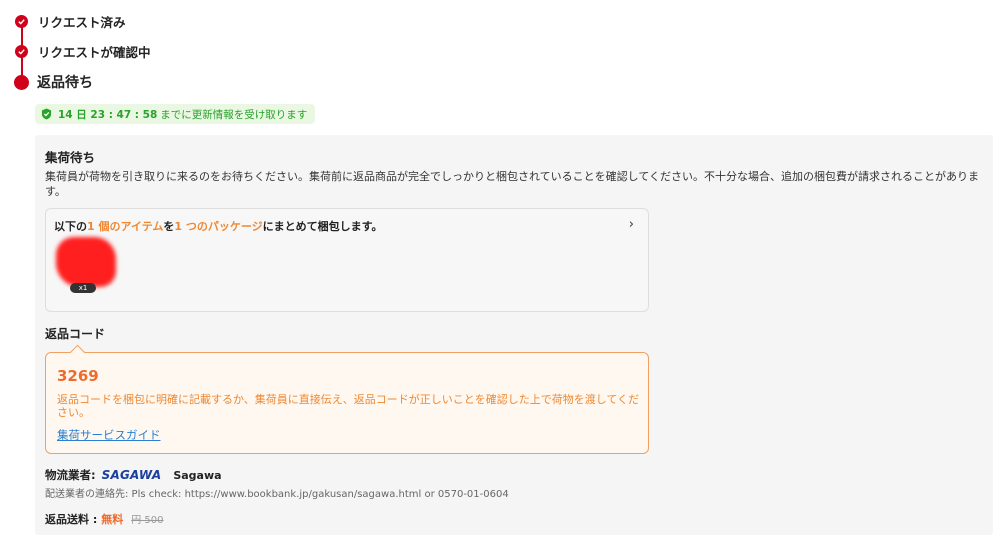  What do you see at coordinates (21, 82) in the screenshot?
I see `current-step-dot-icon` at bounding box center [21, 82].